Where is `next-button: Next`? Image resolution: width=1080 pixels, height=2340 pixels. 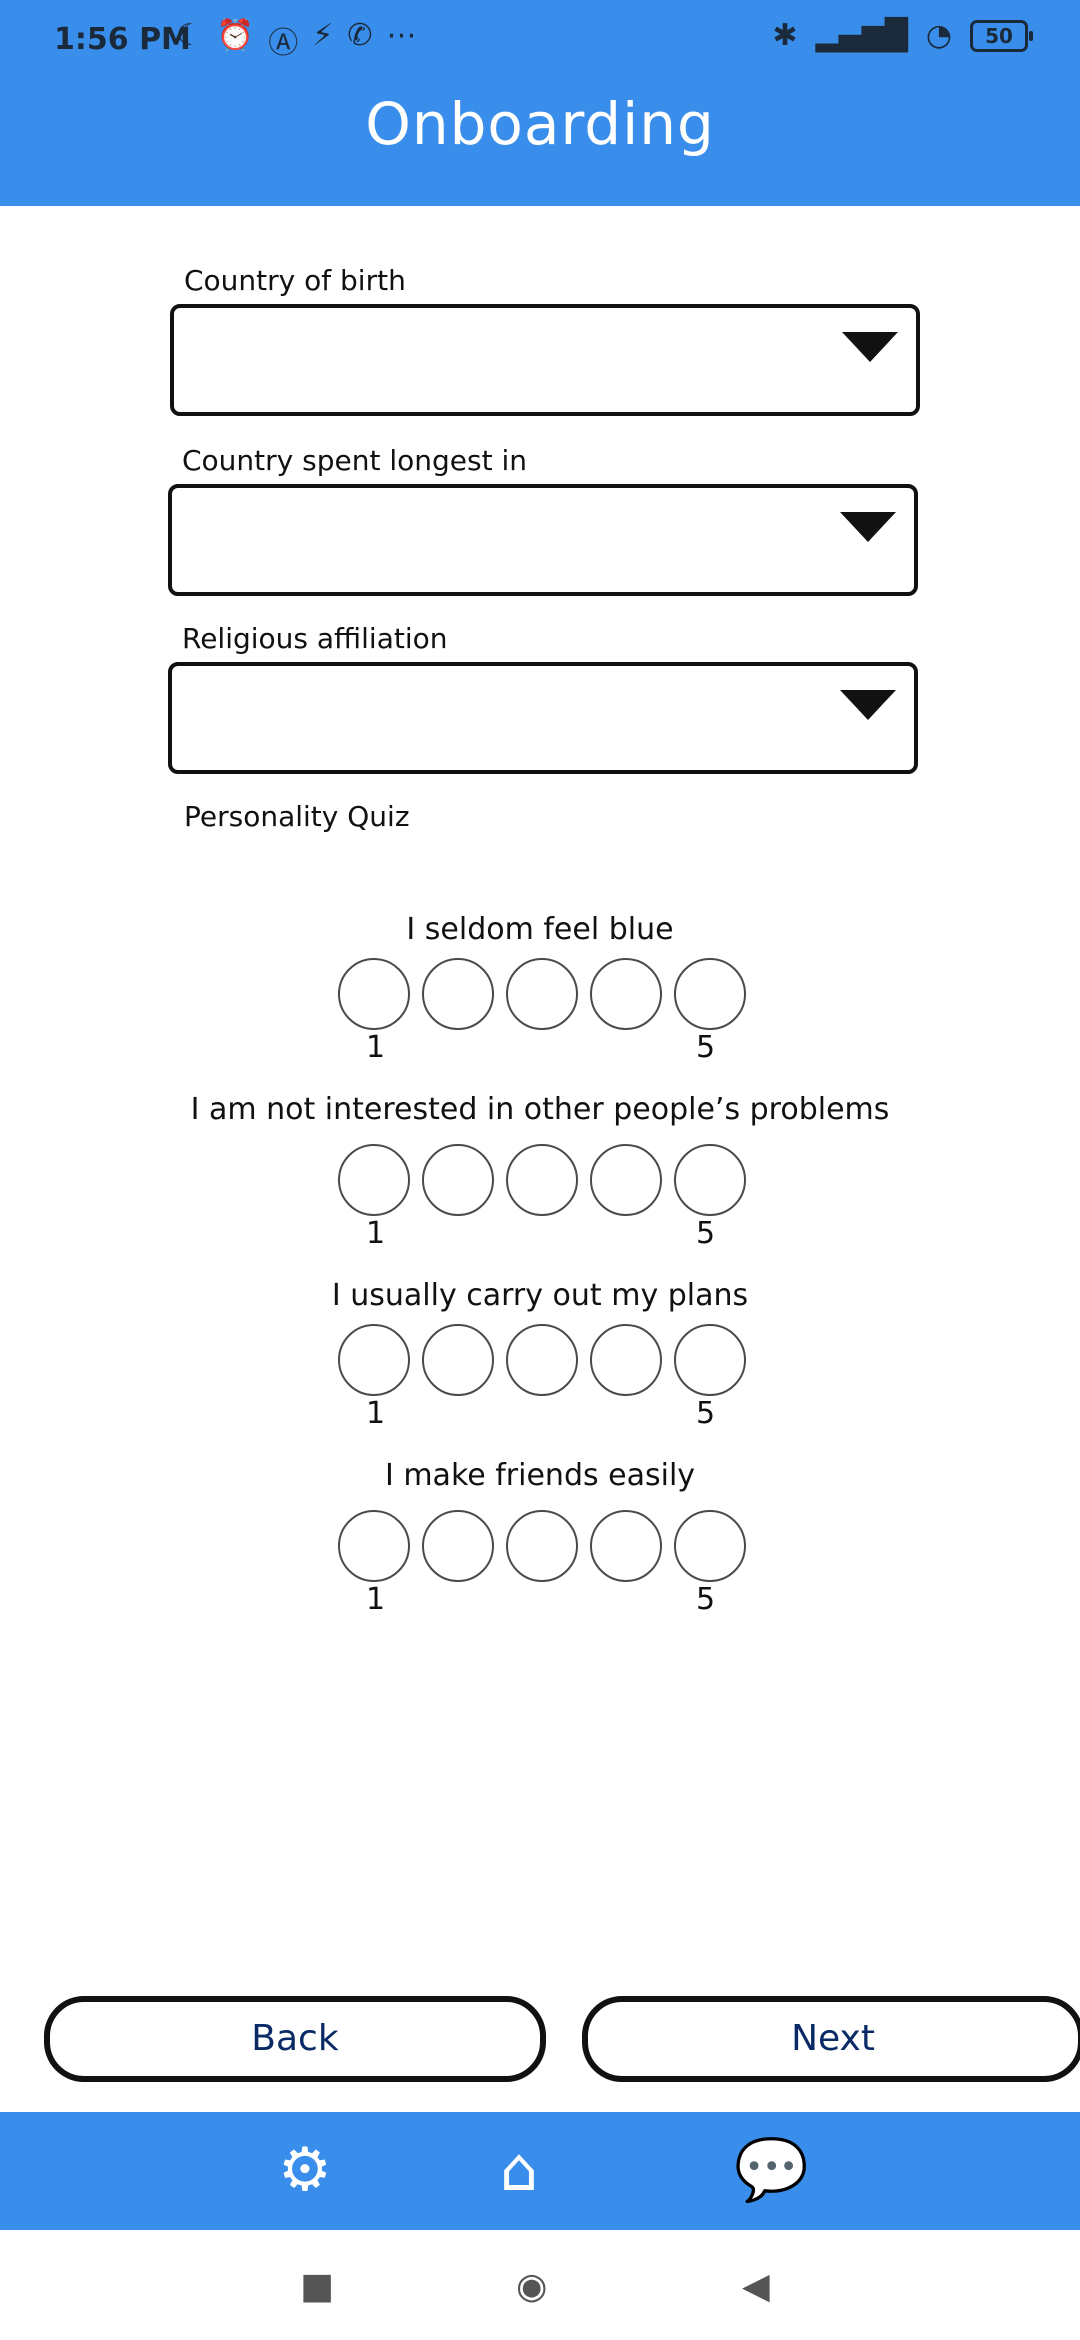
next-button: Next is located at coordinates (831, 2039).